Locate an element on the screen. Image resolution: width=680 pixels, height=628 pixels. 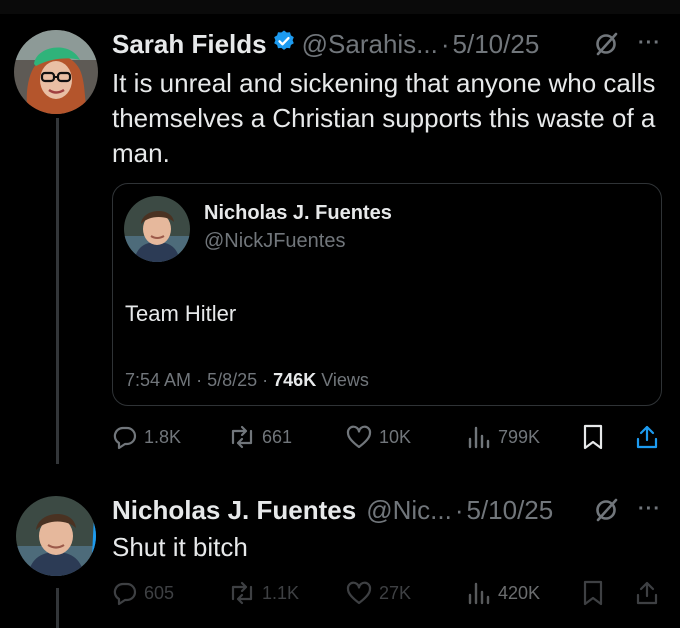
reply-count: 605 is located at coordinates (159, 592).